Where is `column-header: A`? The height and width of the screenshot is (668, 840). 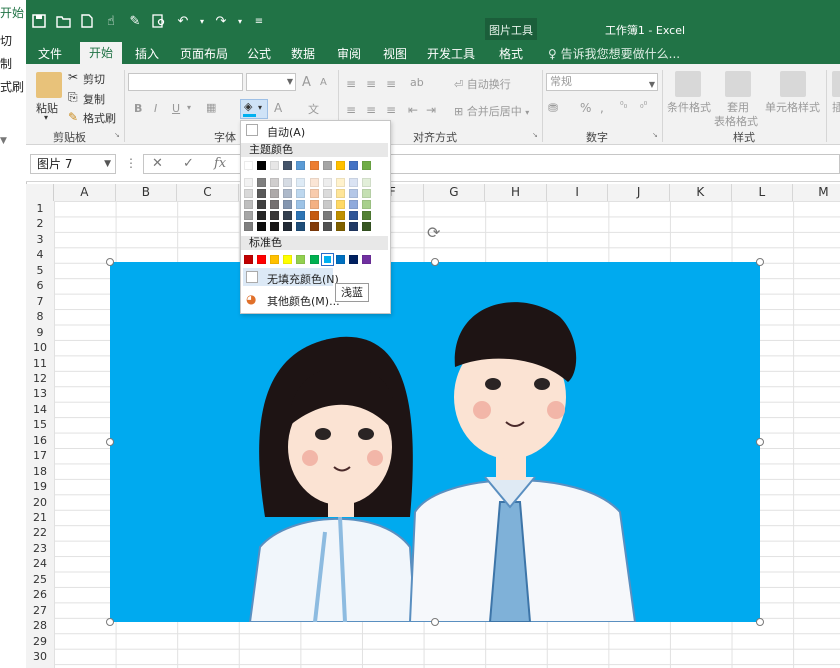
column-header: A is located at coordinates (85, 192).